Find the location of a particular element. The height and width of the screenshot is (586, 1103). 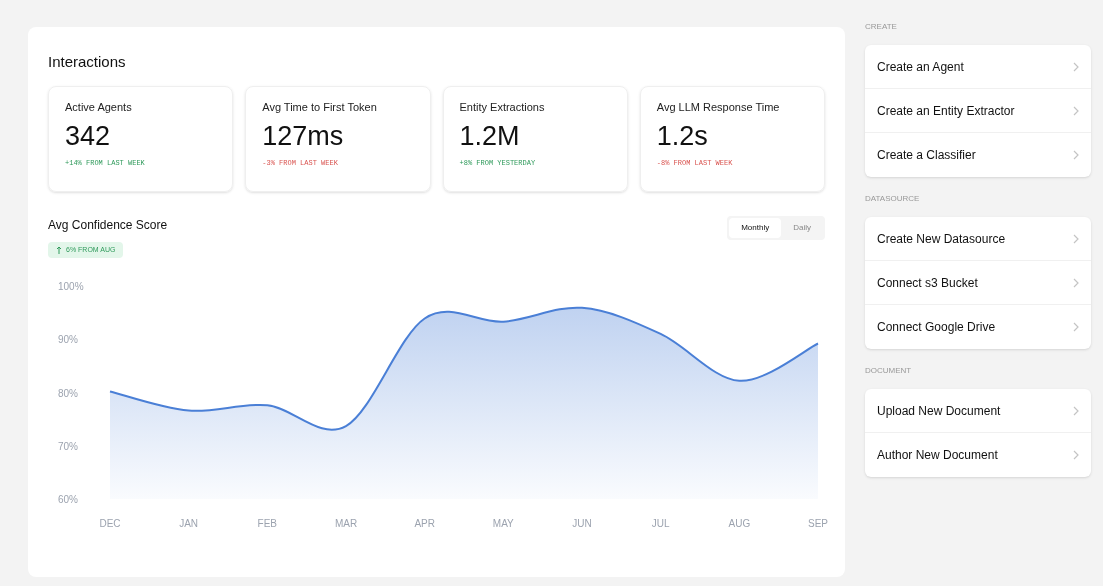

action-label: Create New Datasource is located at coordinates (941, 239).